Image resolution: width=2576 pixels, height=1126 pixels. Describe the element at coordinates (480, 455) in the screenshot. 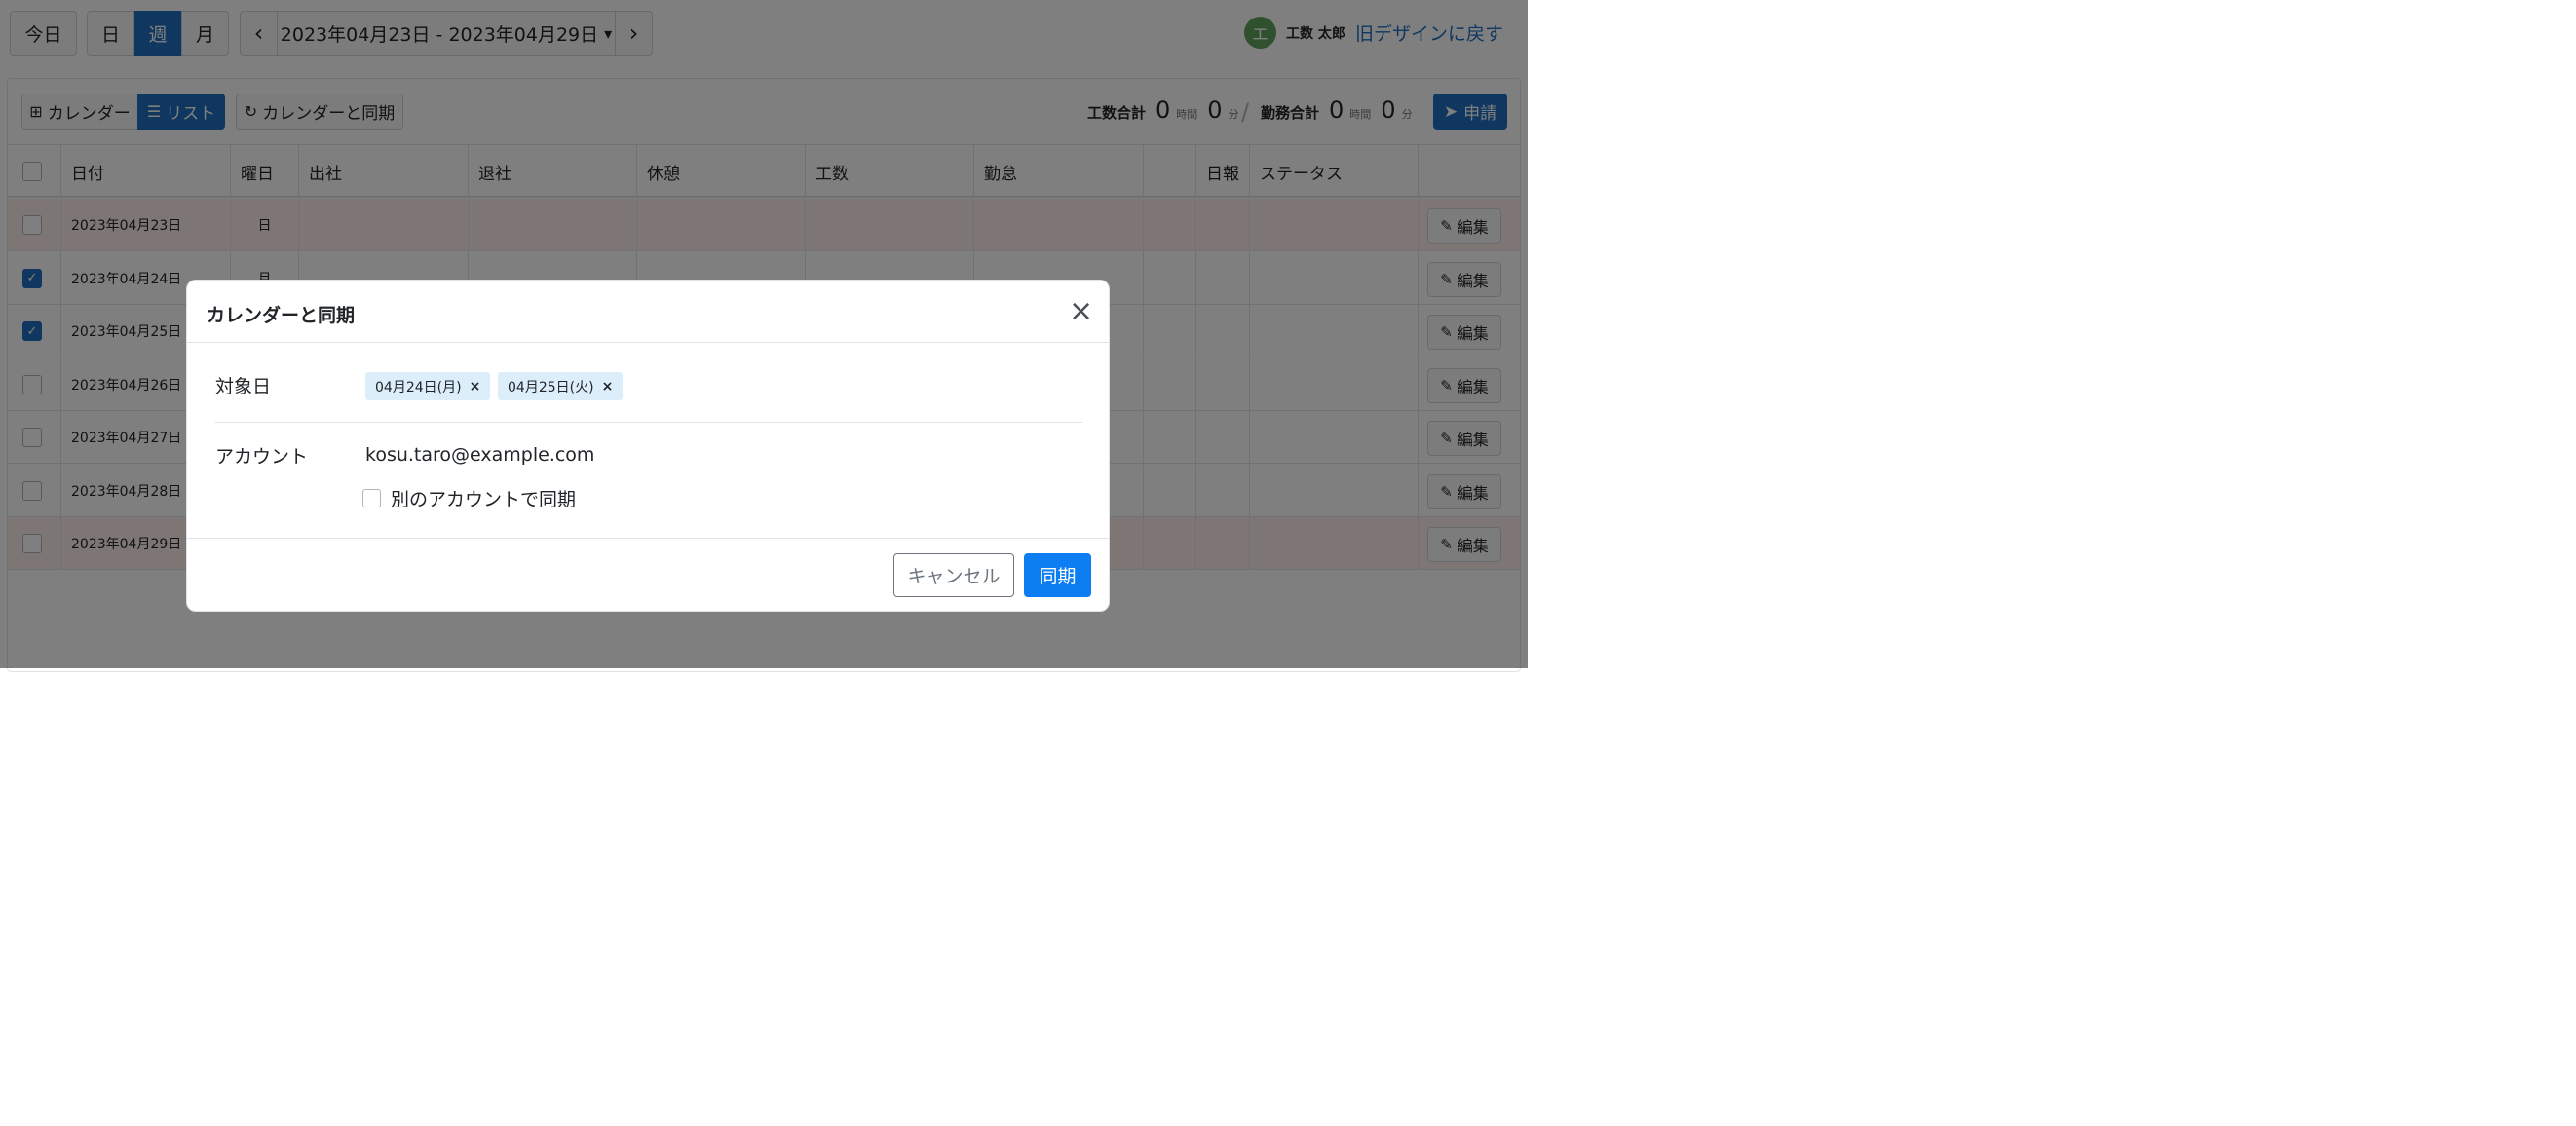

I see `account-value: kosu.taro@example.com` at that location.